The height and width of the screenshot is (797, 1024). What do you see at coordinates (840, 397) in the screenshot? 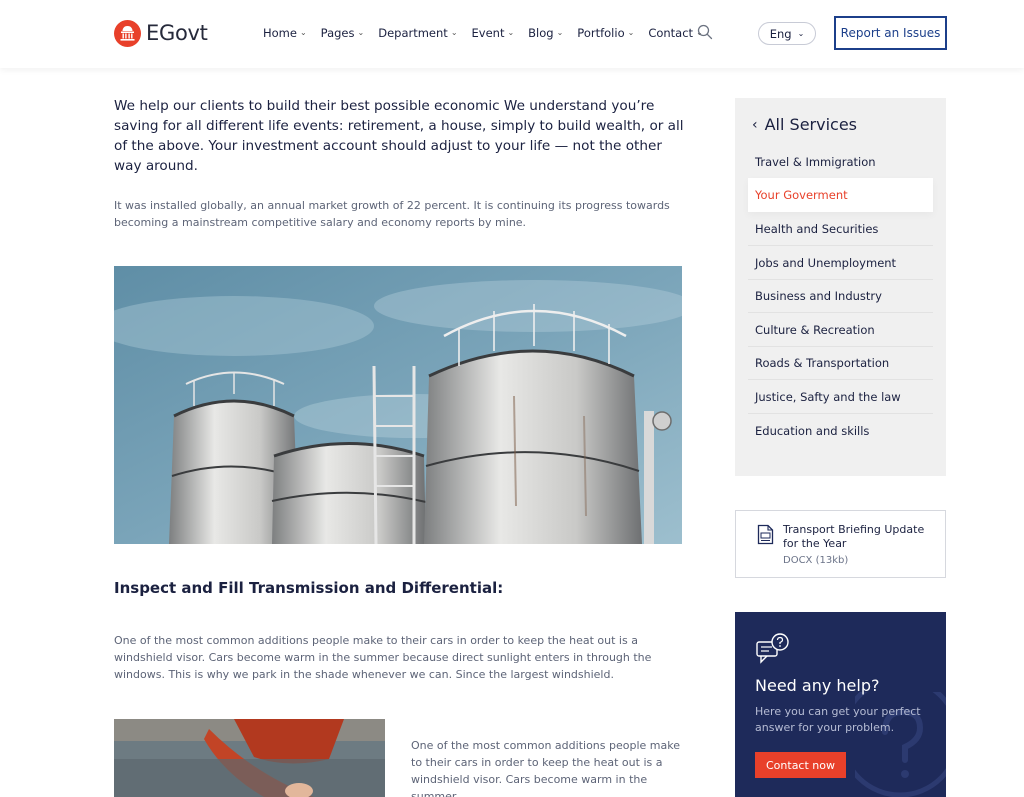
I see `service-justice-law: Justice, Safty and the law` at bounding box center [840, 397].